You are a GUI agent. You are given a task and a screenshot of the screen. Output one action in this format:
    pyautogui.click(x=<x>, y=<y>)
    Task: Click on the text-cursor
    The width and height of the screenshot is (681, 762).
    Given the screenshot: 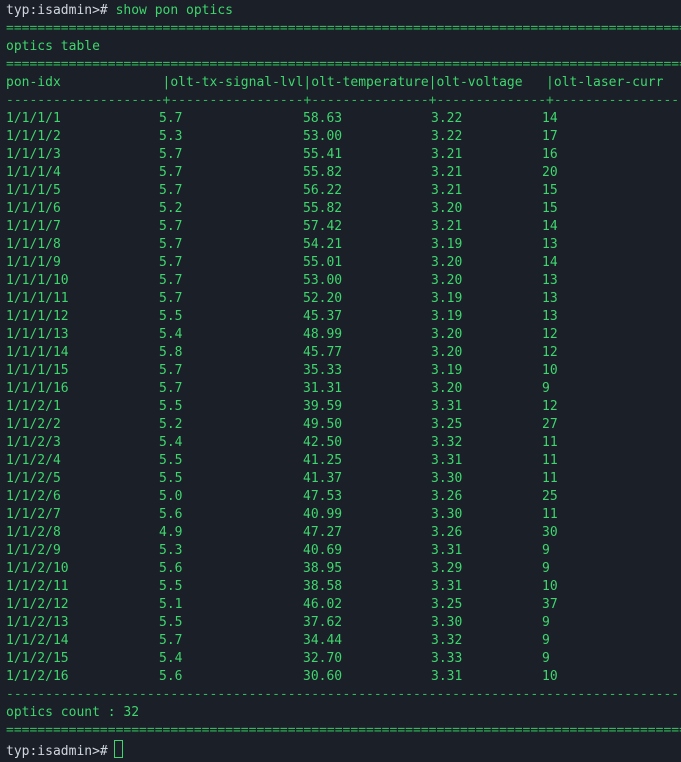 What is the action you would take?
    pyautogui.click(x=118, y=749)
    